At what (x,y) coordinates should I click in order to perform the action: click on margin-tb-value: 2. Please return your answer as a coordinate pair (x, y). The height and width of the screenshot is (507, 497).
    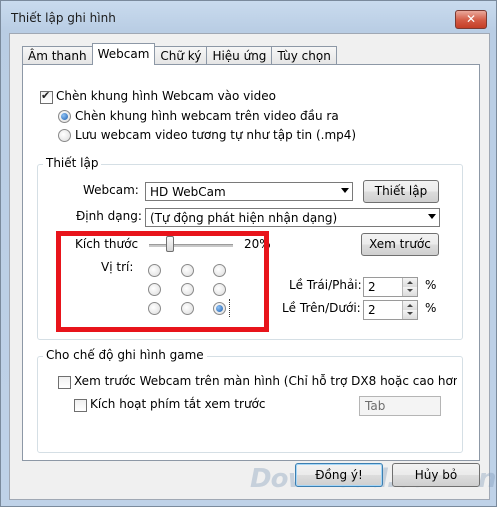
    Looking at the image, I should click on (372, 310).